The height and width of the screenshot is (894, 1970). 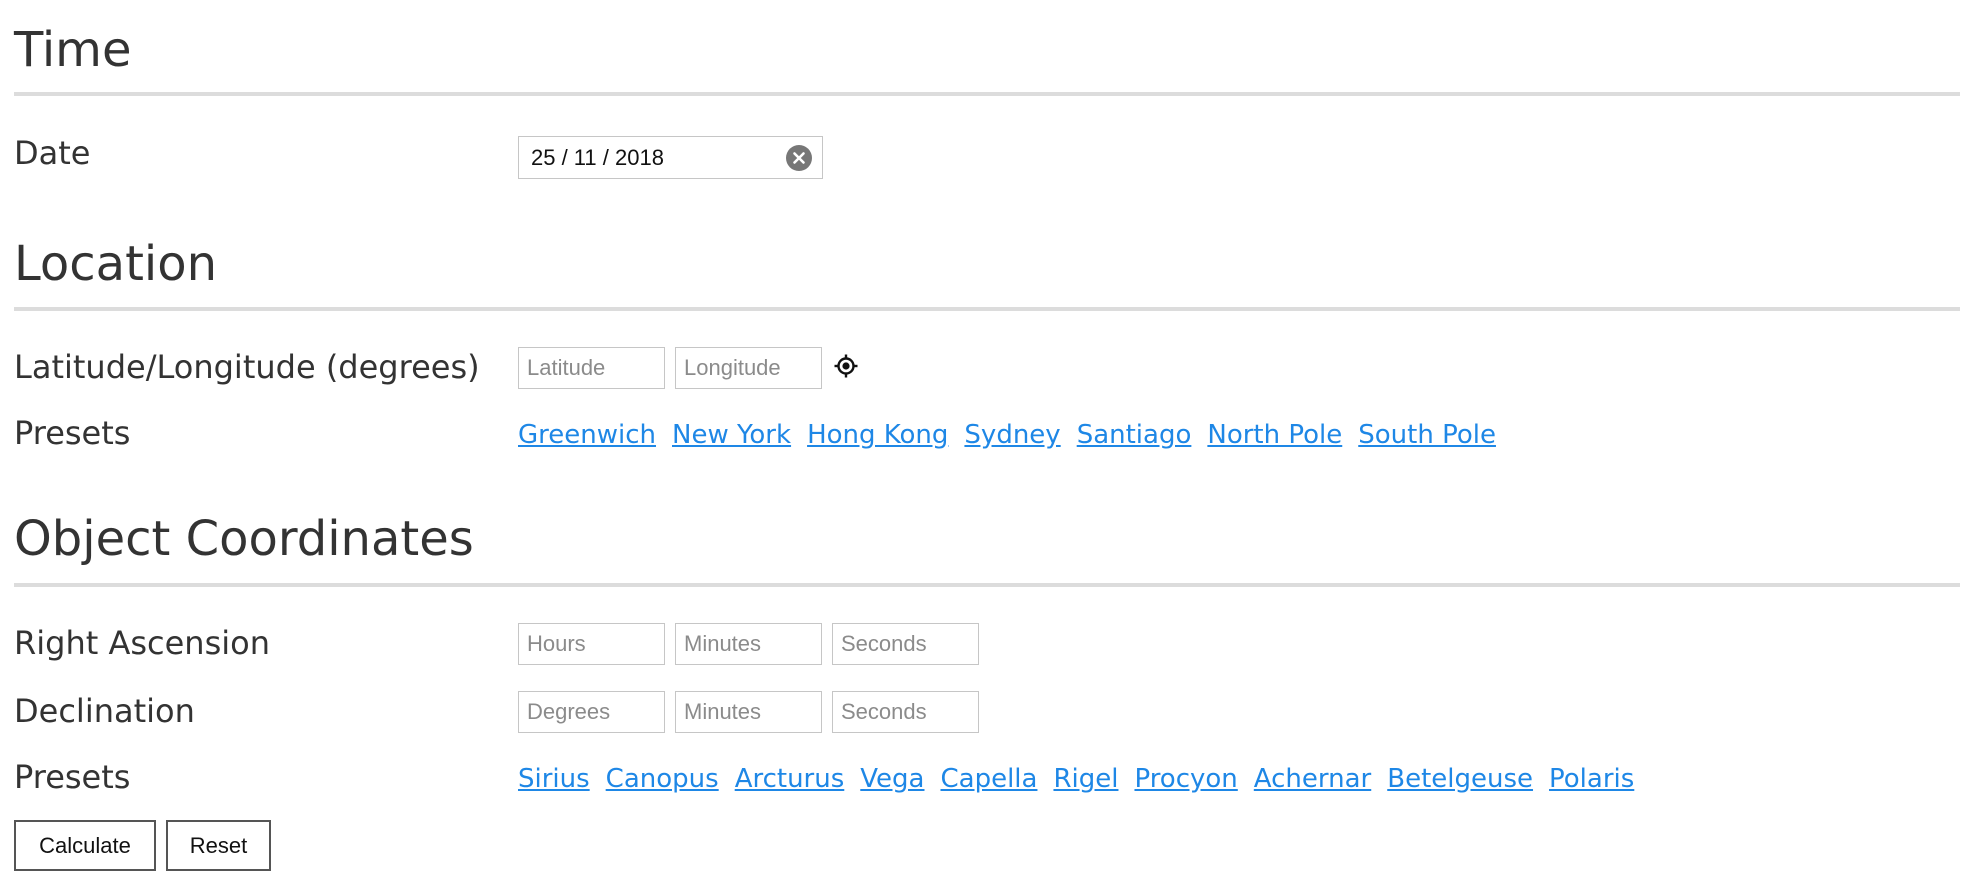 What do you see at coordinates (1460, 779) in the screenshot?
I see `preset-betelgeuse-link: Betelgeuse` at bounding box center [1460, 779].